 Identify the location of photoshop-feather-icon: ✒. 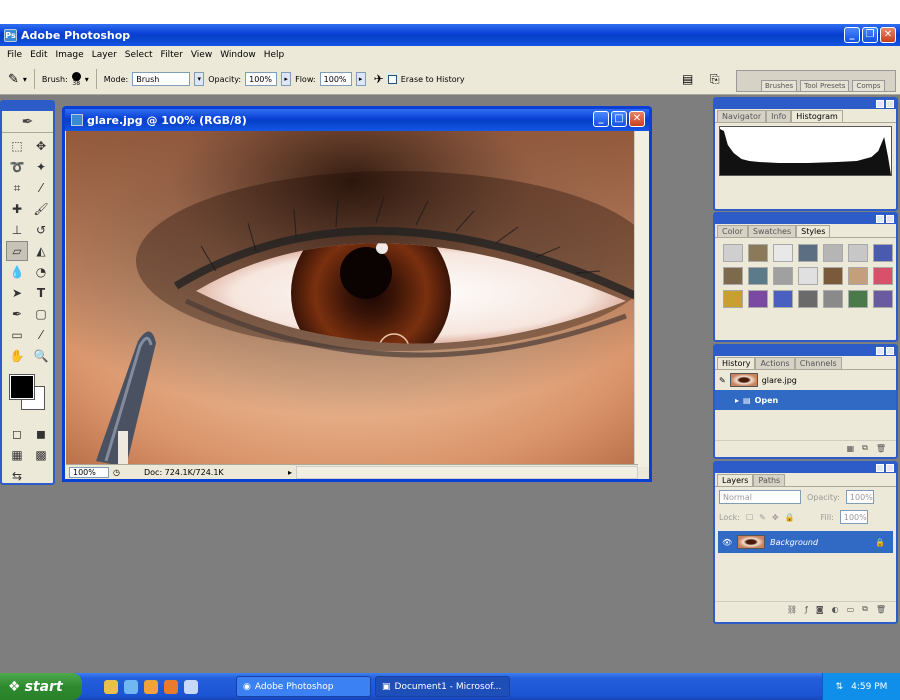
(27, 122).